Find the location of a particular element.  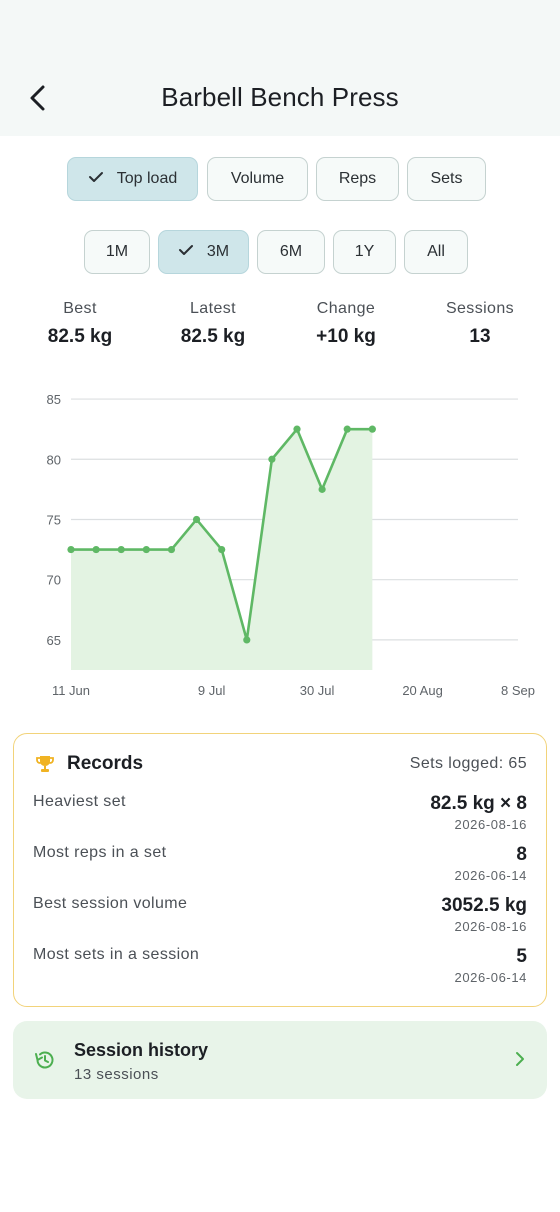

x-tick-label: 11 Jun is located at coordinates (71, 690).